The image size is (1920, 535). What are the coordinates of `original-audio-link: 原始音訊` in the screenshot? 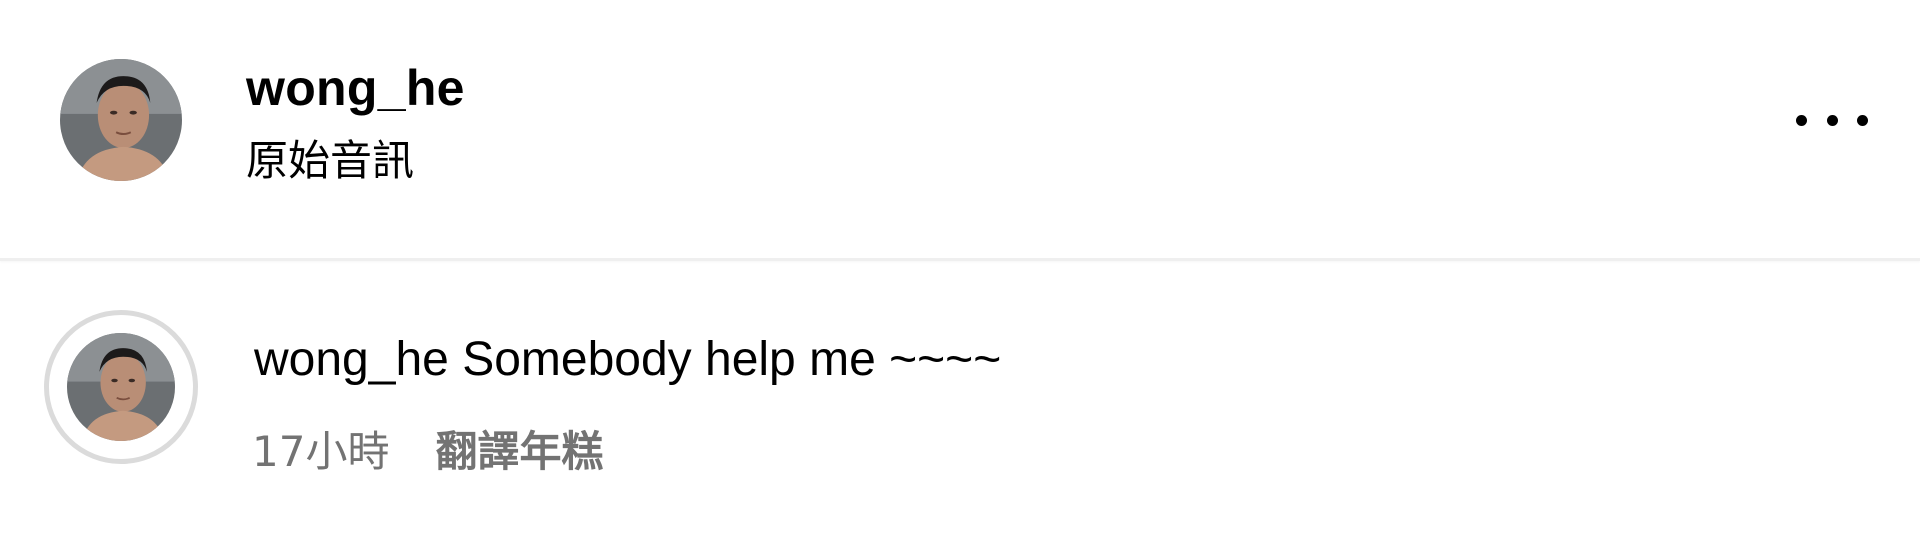 It's located at (330, 161).